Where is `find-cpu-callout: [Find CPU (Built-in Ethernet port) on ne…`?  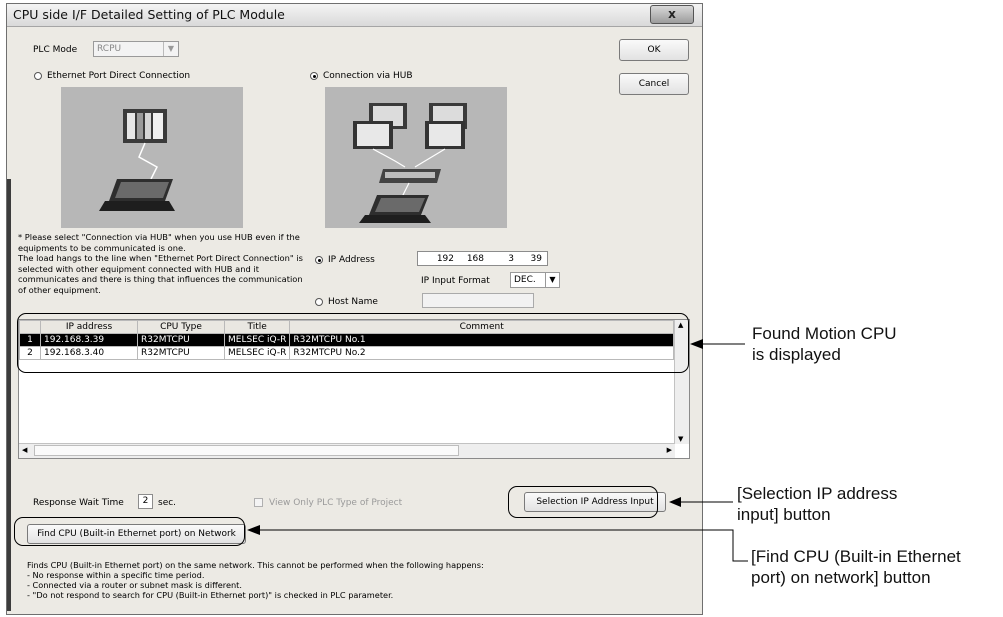
find-cpu-callout: [Find CPU (Built-in Ethernet port) on ne… is located at coordinates (856, 567).